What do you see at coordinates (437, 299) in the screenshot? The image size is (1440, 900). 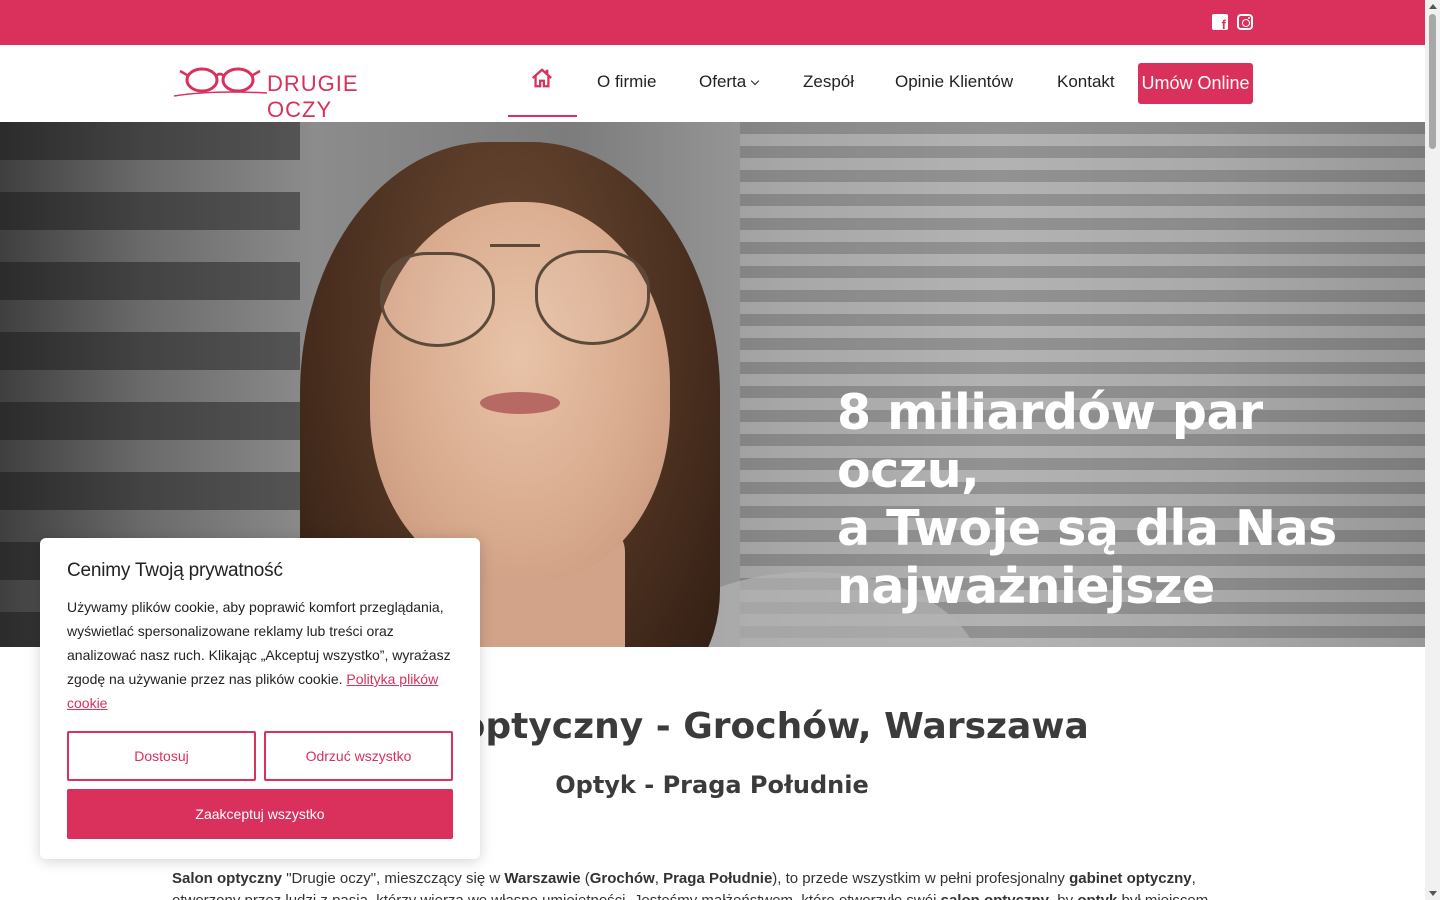 I see `glasses-lens-left` at bounding box center [437, 299].